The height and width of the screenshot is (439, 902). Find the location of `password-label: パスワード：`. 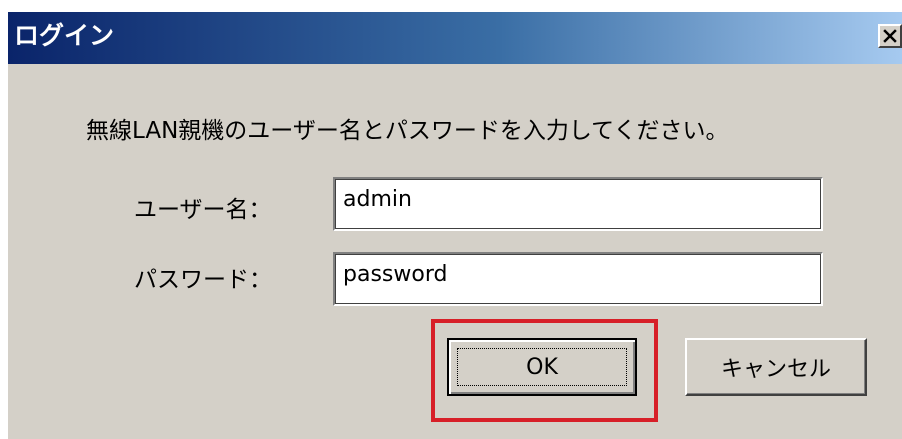

password-label: パスワード： is located at coordinates (203, 280).